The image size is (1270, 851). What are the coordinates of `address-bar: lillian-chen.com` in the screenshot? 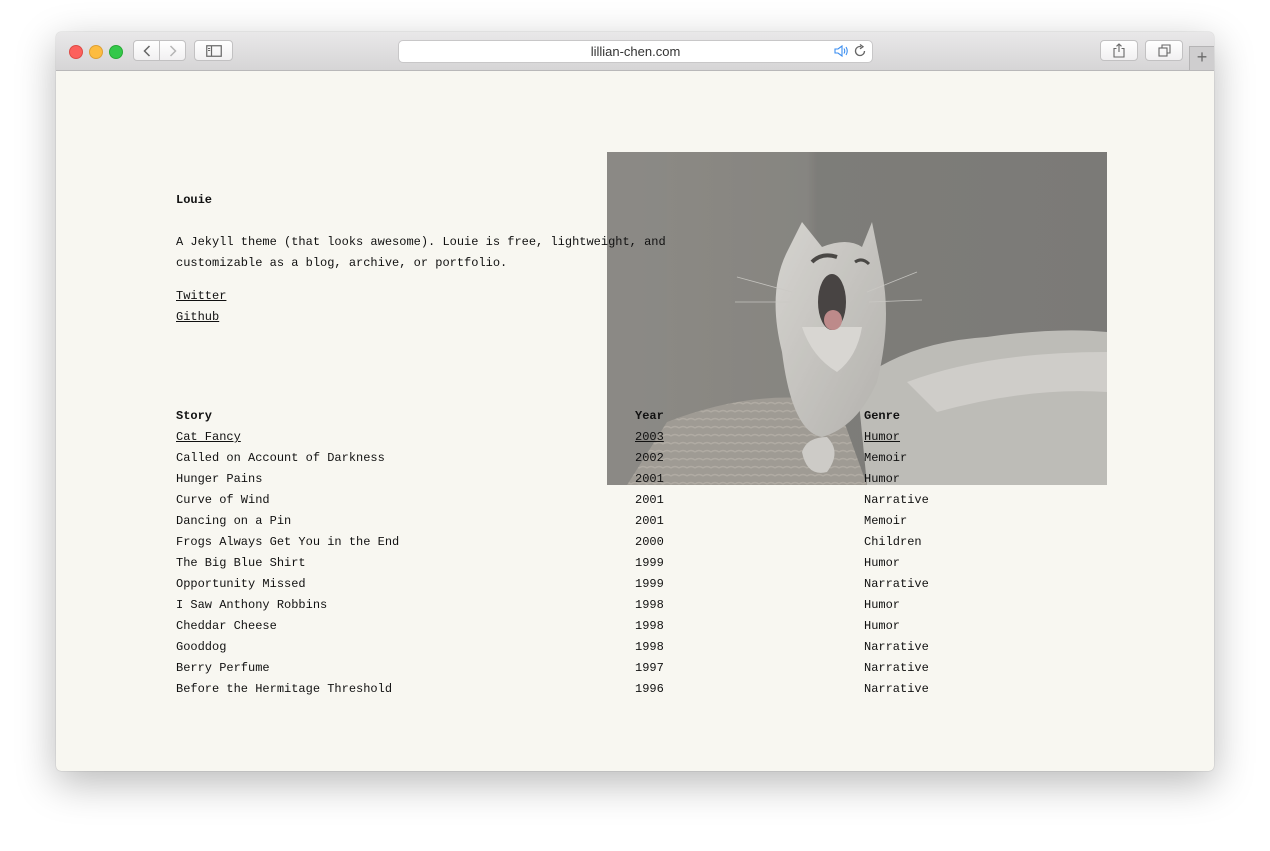 It's located at (635, 51).